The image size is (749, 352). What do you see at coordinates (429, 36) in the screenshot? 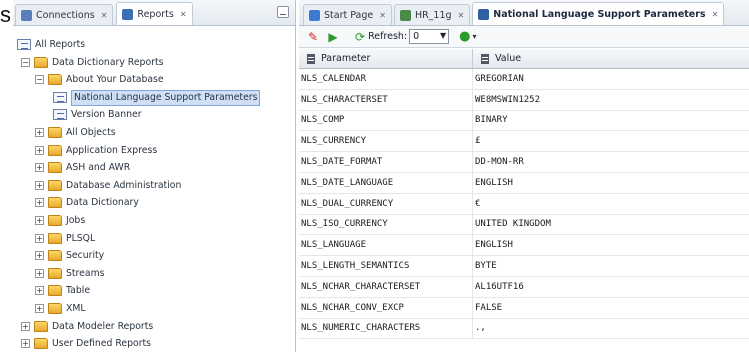
I see `refresh-interval-select: 0 ▼` at bounding box center [429, 36].